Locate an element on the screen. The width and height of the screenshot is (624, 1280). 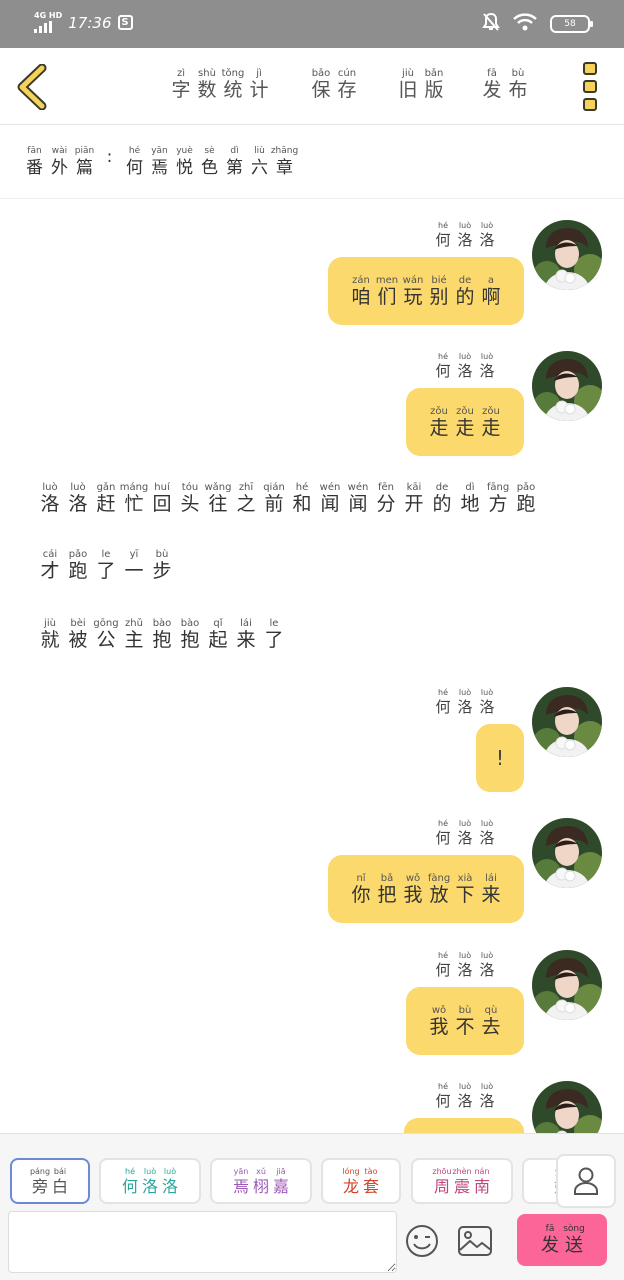
ruby-glyph: nán 南 is located at coordinates (482, 1181).